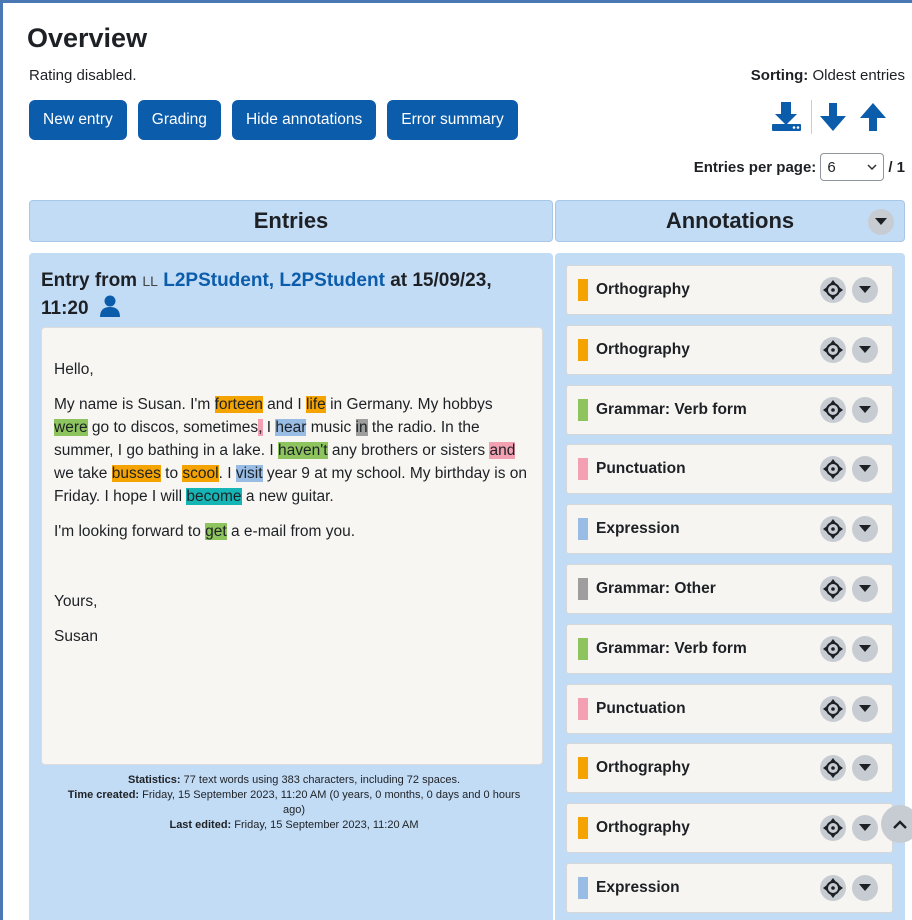 The image size is (912, 920). I want to click on annotated-word: and, so click(502, 450).